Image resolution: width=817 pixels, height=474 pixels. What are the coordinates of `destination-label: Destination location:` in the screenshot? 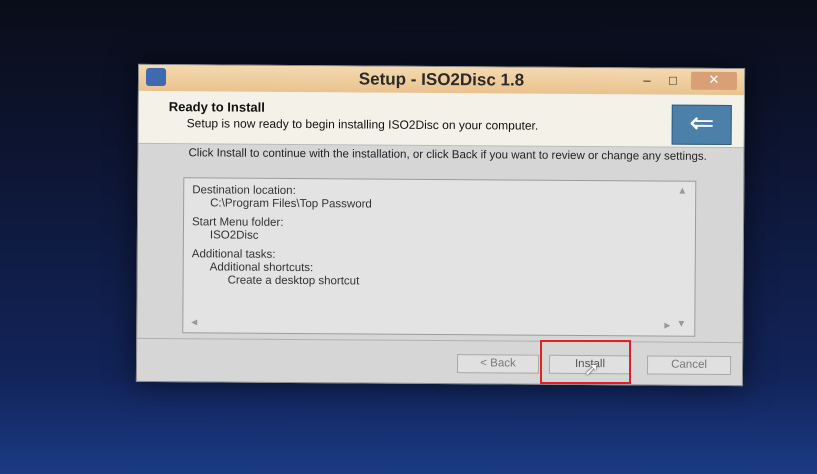 It's located at (244, 190).